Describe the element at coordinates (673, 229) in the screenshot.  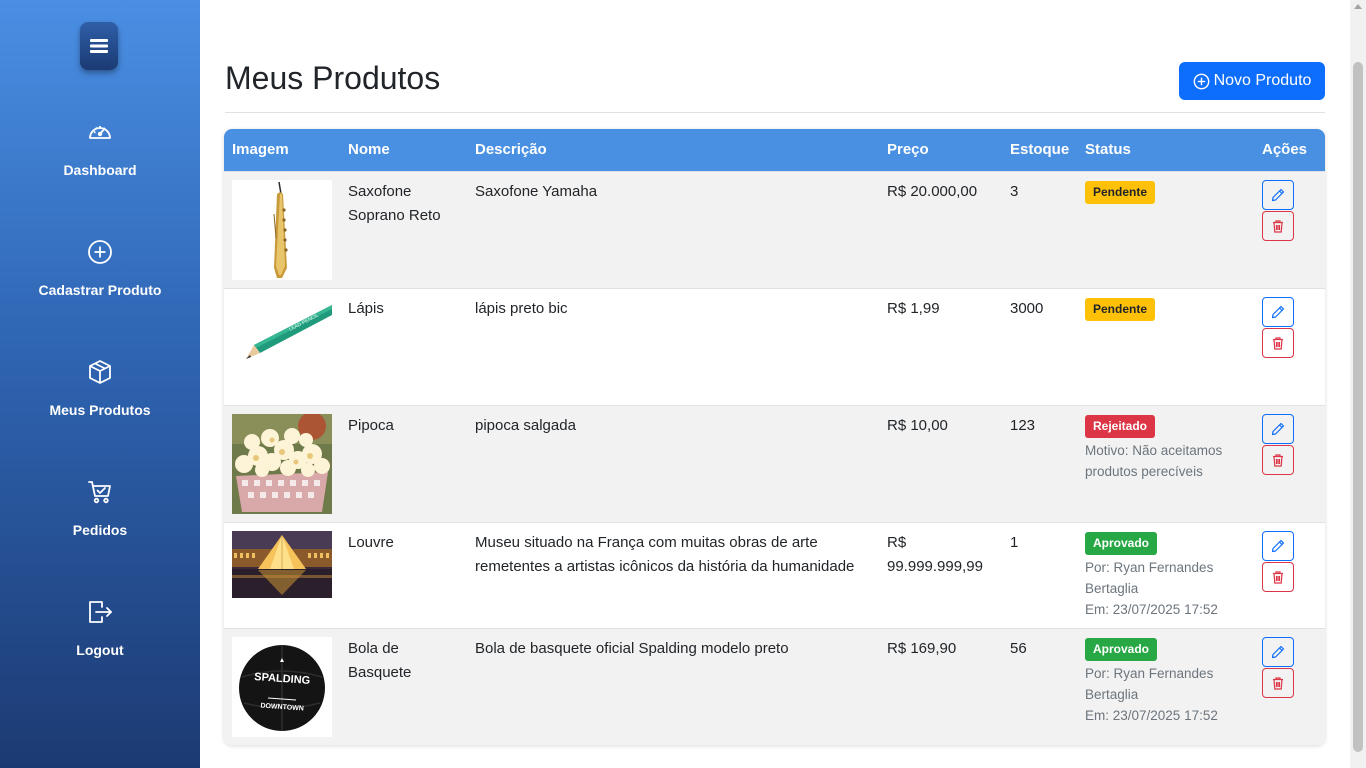
I see `product-description: Saxofone Yamaha` at that location.